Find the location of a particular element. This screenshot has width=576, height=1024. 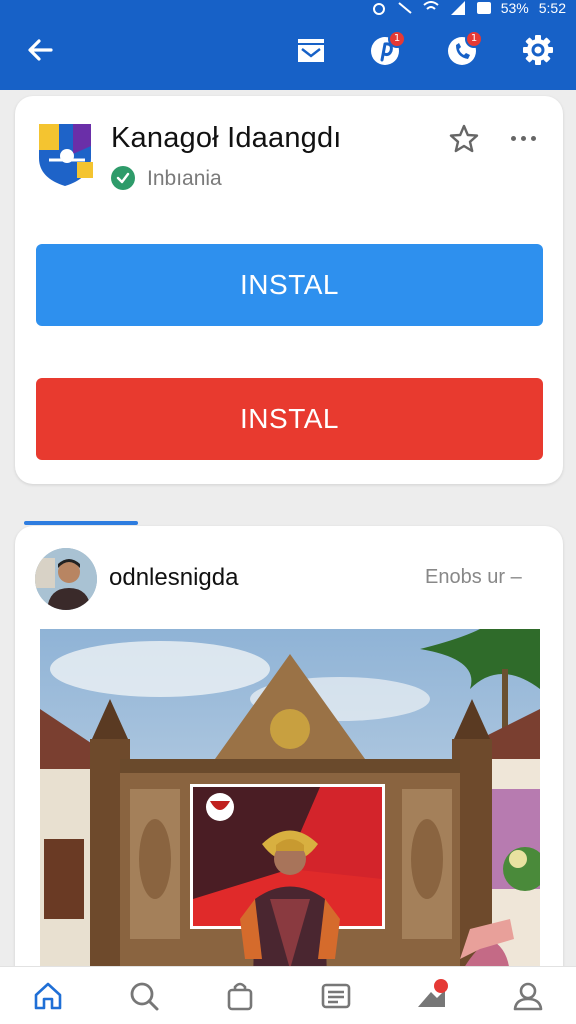

nav-home is located at coordinates (48, 995).